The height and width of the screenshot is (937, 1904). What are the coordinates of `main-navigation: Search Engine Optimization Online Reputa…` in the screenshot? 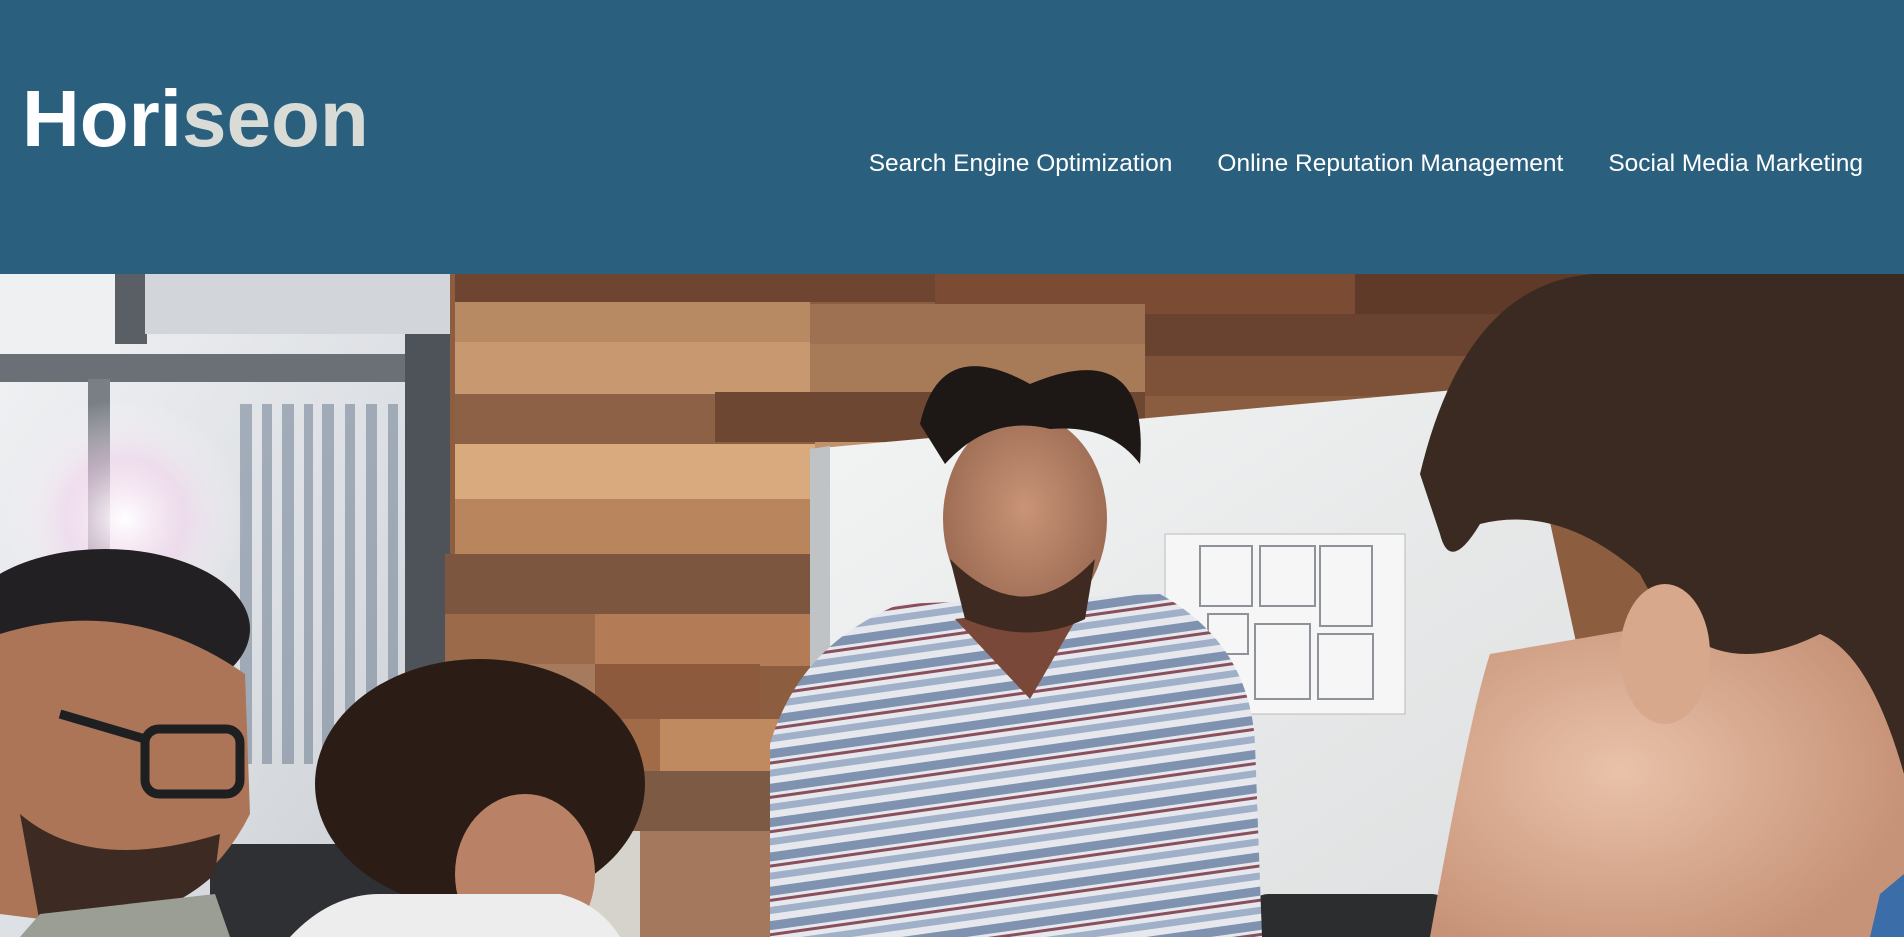 It's located at (1366, 164).